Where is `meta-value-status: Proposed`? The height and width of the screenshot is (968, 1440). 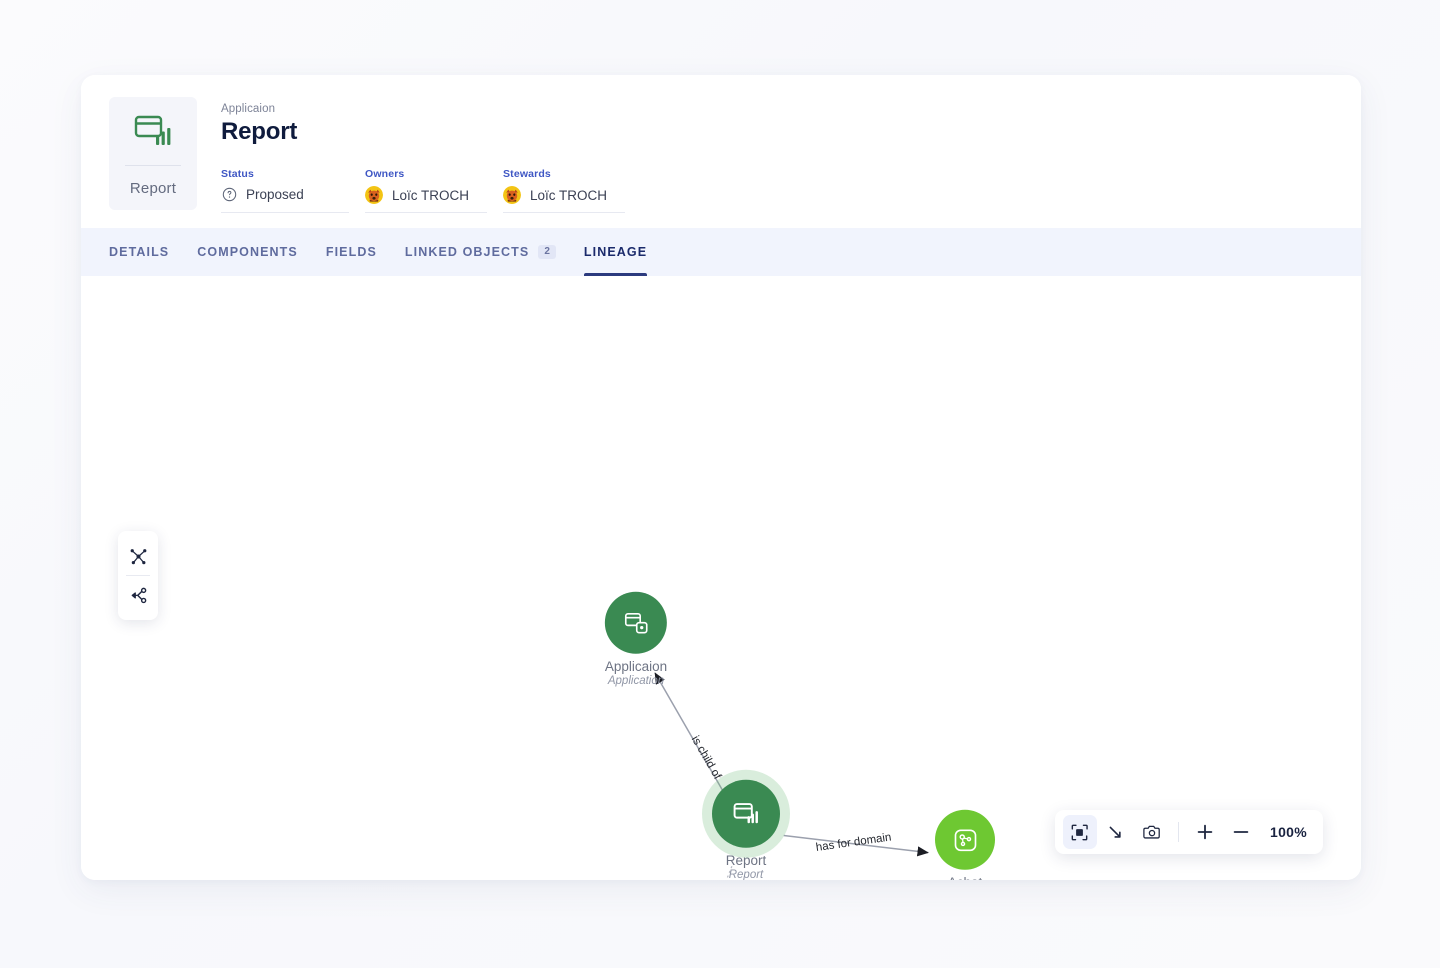 meta-value-status: Proposed is located at coordinates (276, 194).